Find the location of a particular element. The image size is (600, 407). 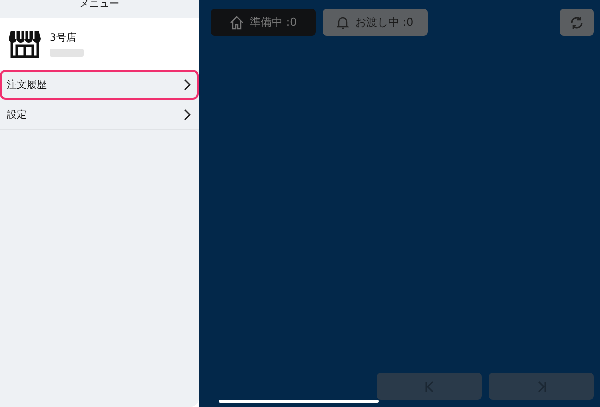

blurred-text-bar is located at coordinates (67, 53).